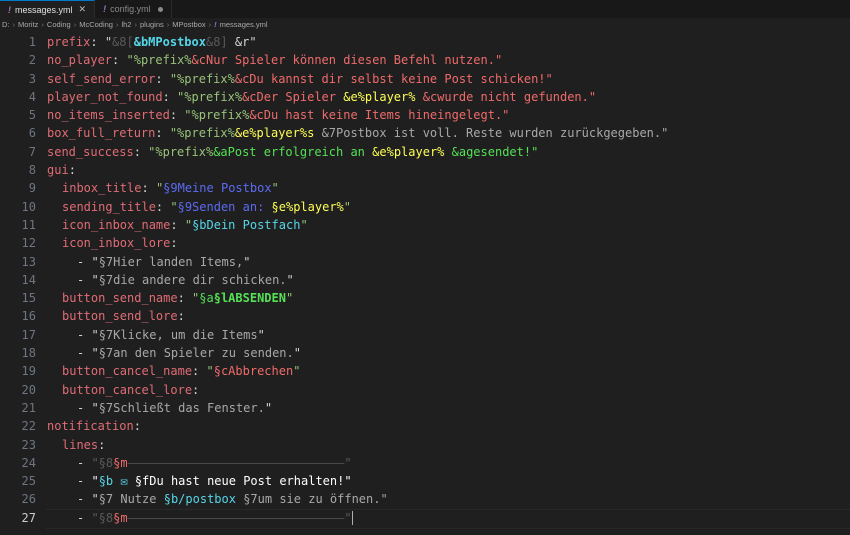 The width and height of the screenshot is (850, 535). Describe the element at coordinates (203, 499) in the screenshot. I see `code-token: §b/postbox` at that location.